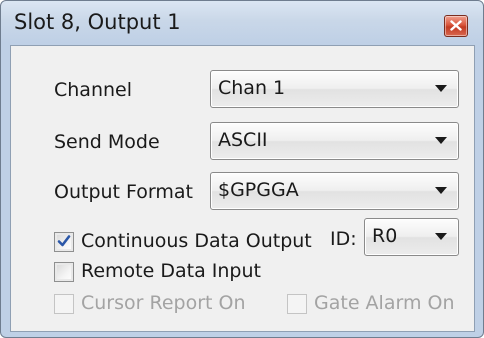 This screenshot has height=338, width=484. Describe the element at coordinates (334, 89) in the screenshot. I see `channel-dropdown: Chan 1` at that location.